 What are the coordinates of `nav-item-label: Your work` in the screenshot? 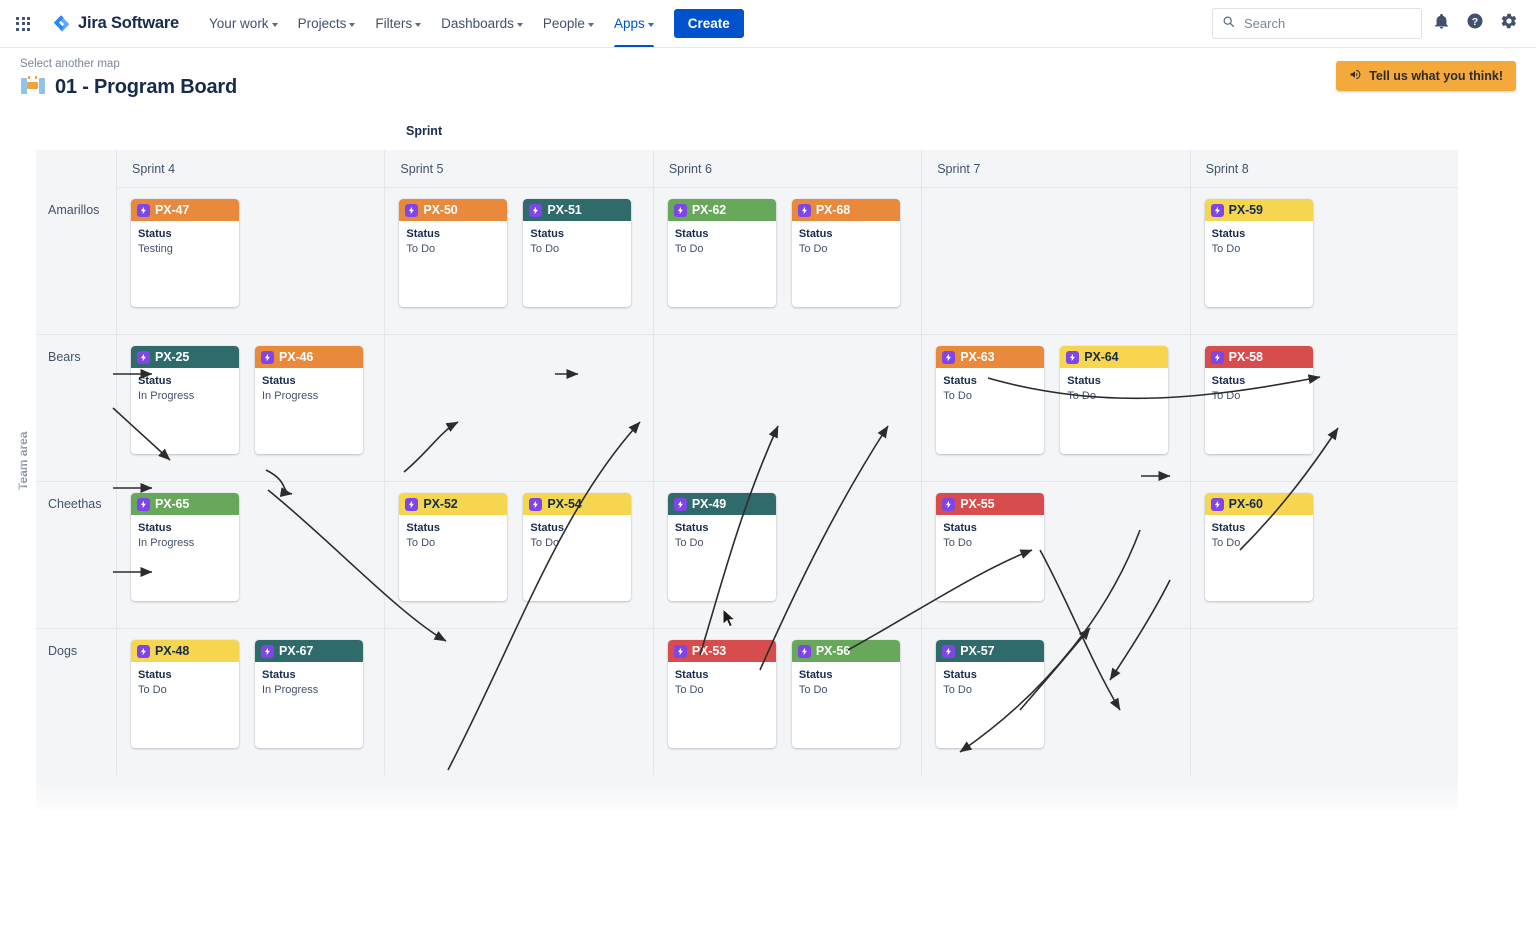 It's located at (239, 23).